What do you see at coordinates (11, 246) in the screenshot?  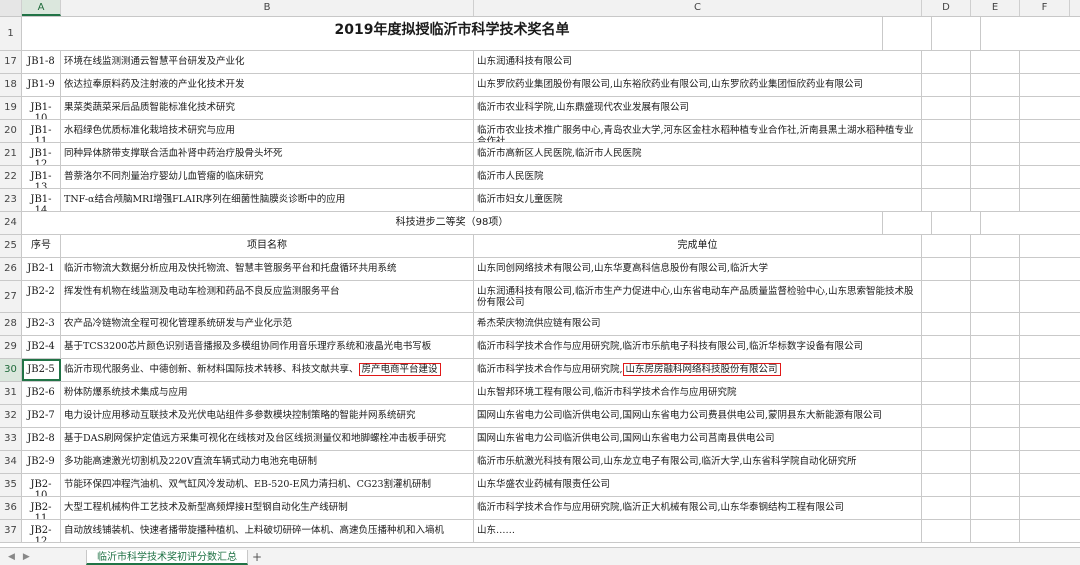 I see `row-number: 25` at bounding box center [11, 246].